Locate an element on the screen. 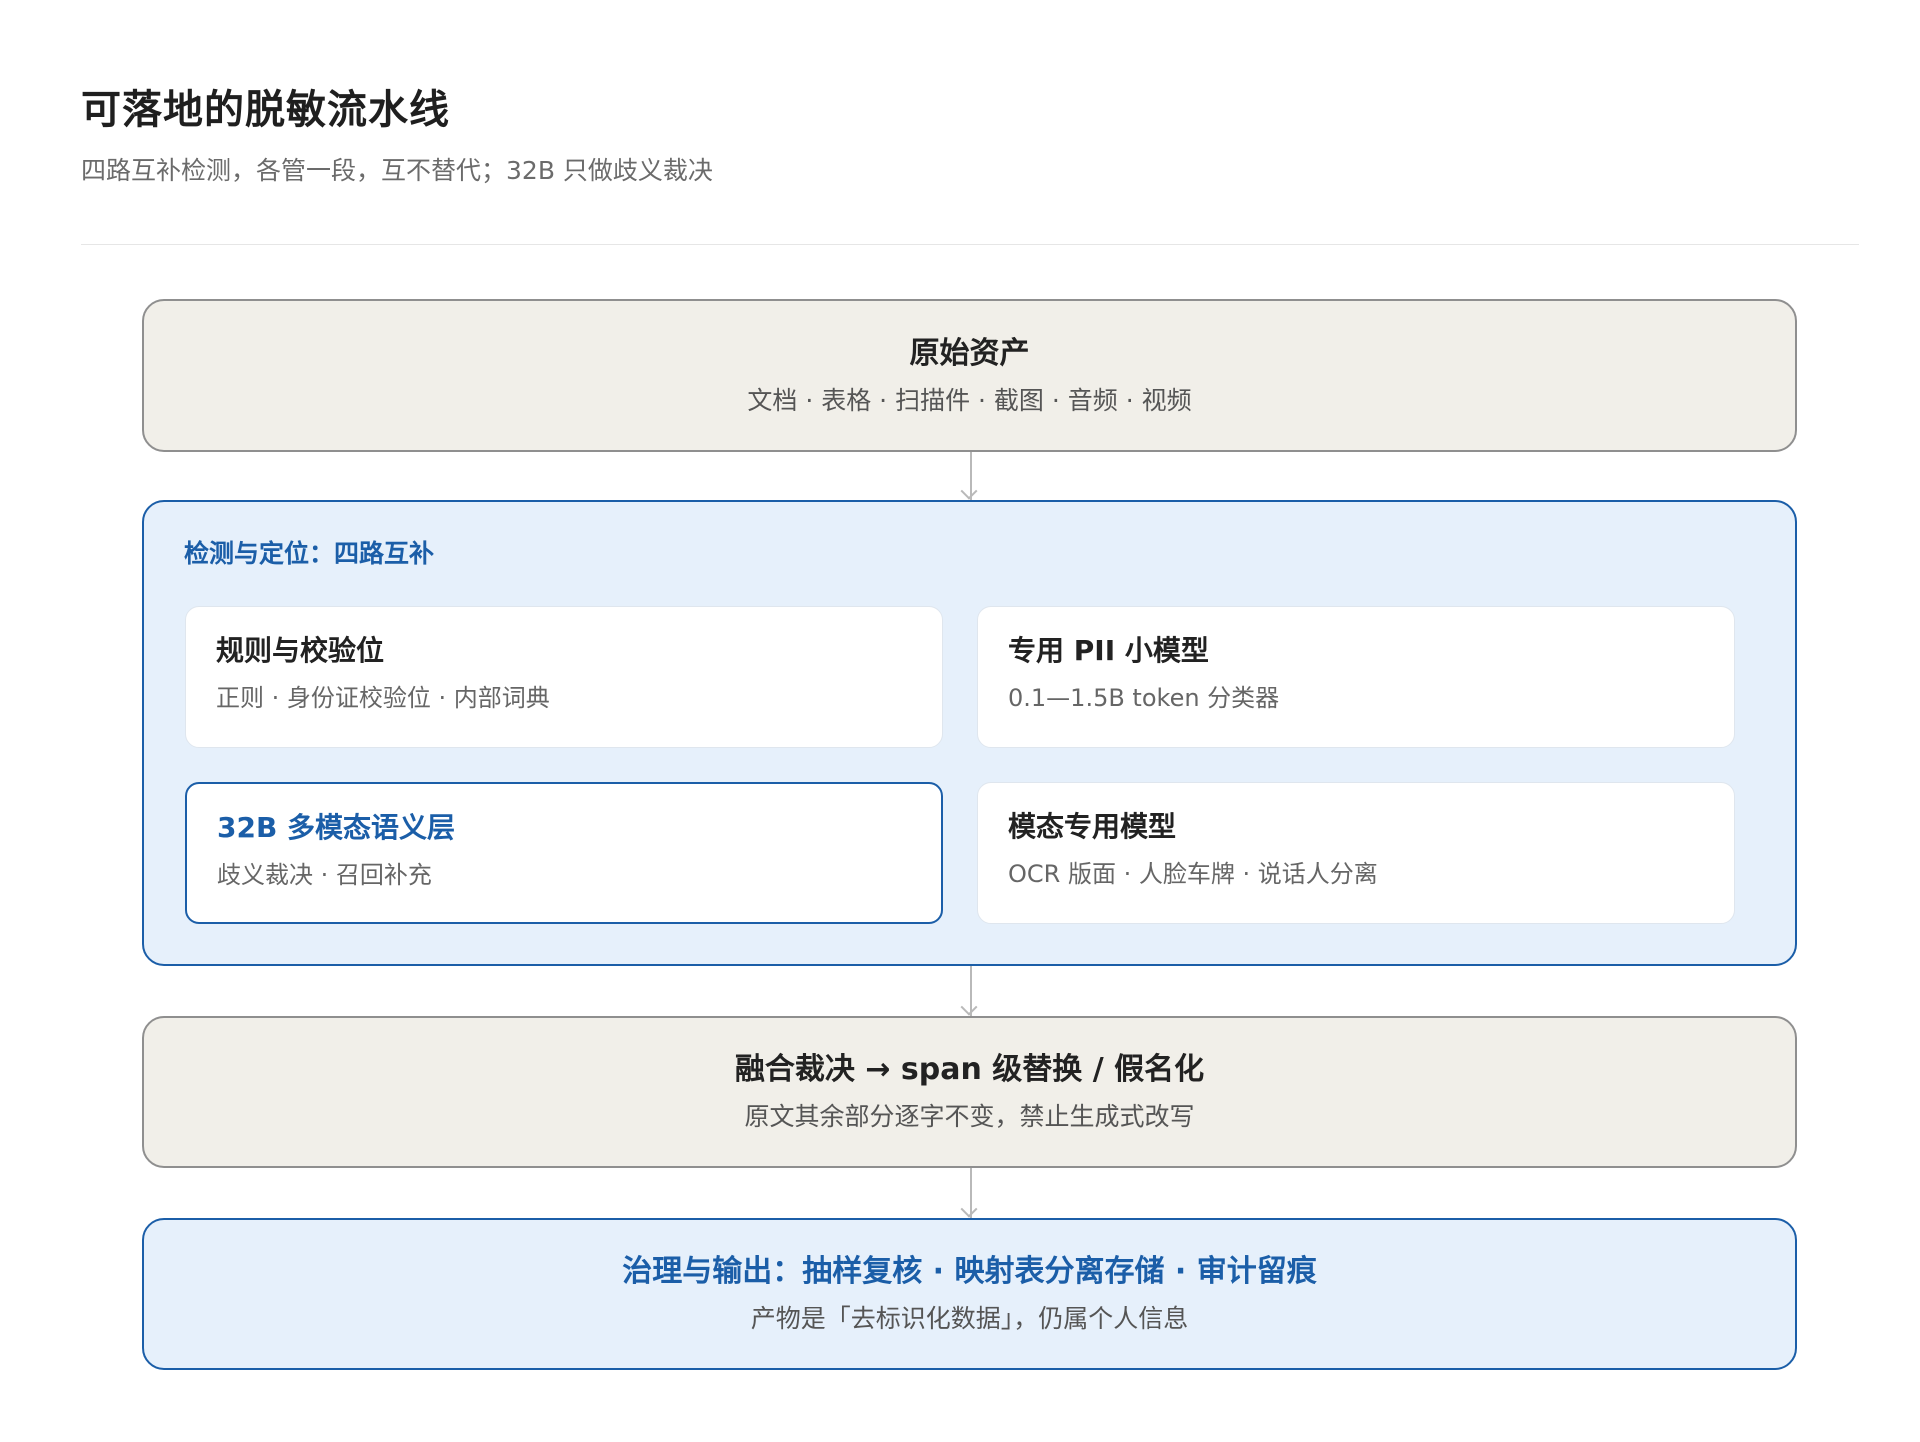  fusion-desc: 原文其余部分逐字不变，禁止生成式改写 is located at coordinates (969, 1116).